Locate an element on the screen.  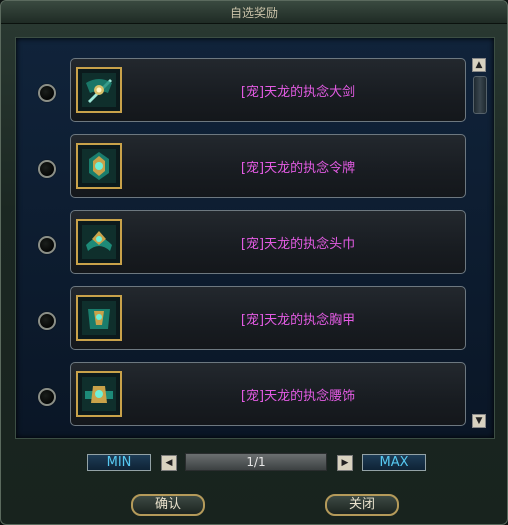
reward-item-1: [宠]天龙的执念大剑 is located at coordinates (268, 90).